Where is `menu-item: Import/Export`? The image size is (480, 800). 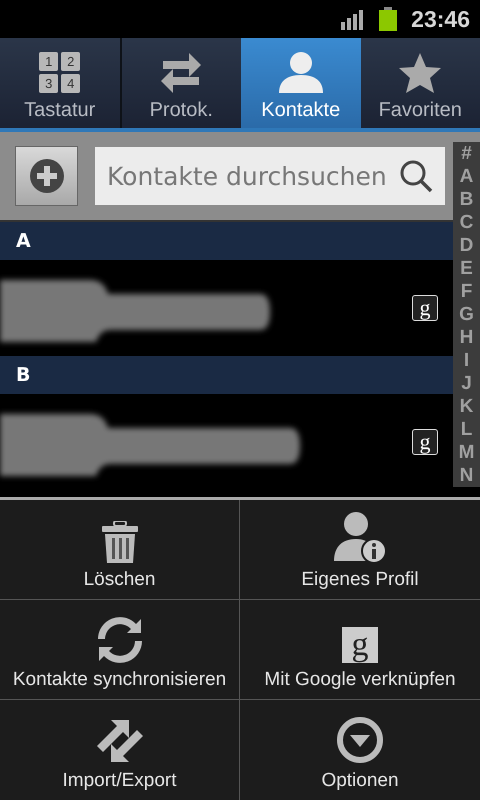 menu-item: Import/Export is located at coordinates (120, 750).